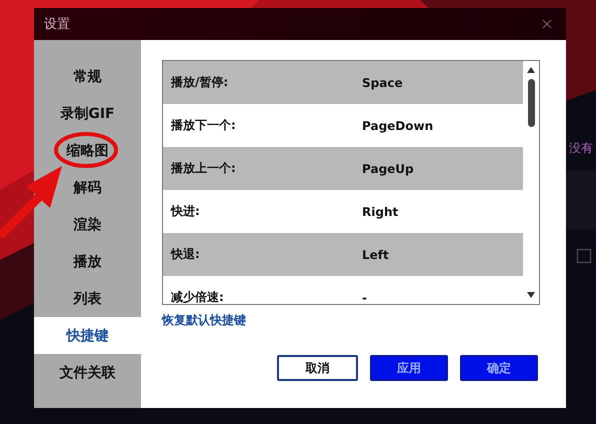 The height and width of the screenshot is (424, 596). I want to click on annotation-ellipse, so click(86, 150).